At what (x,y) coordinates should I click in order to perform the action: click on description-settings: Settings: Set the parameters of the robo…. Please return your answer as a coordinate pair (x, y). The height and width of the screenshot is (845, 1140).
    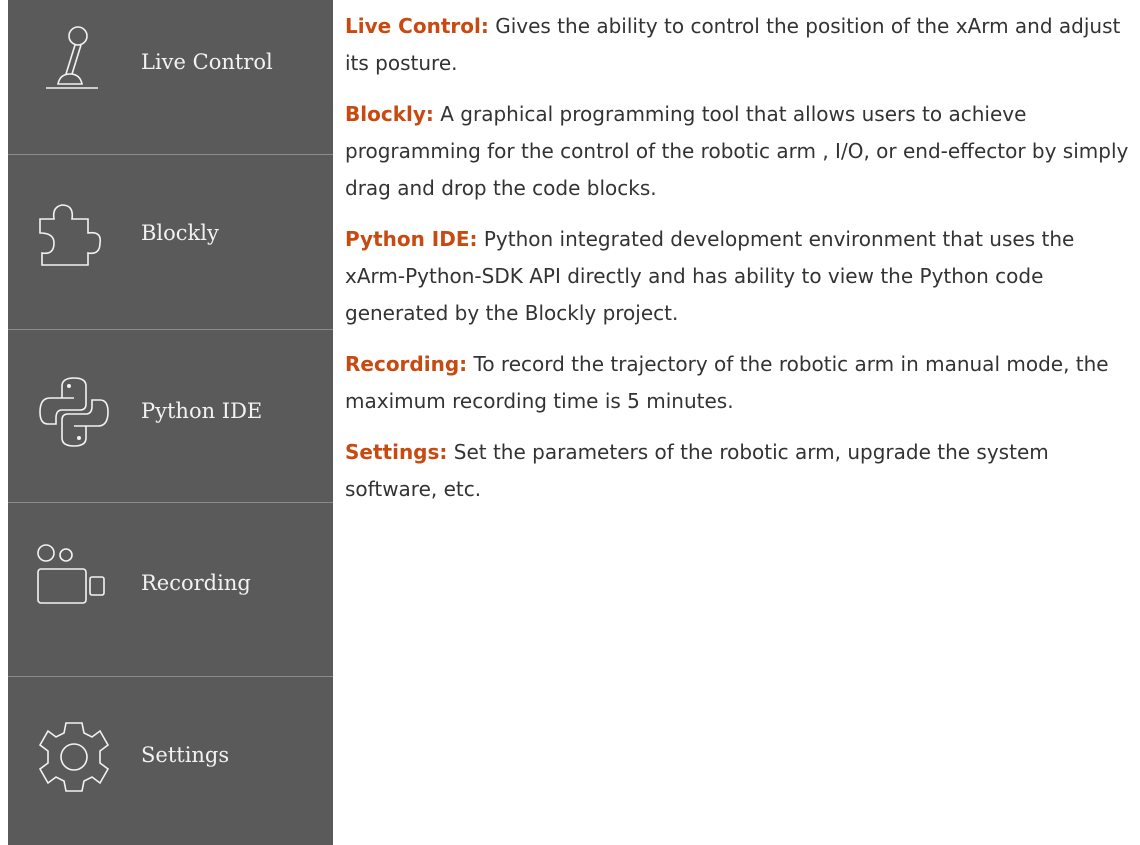
    Looking at the image, I should click on (742, 471).